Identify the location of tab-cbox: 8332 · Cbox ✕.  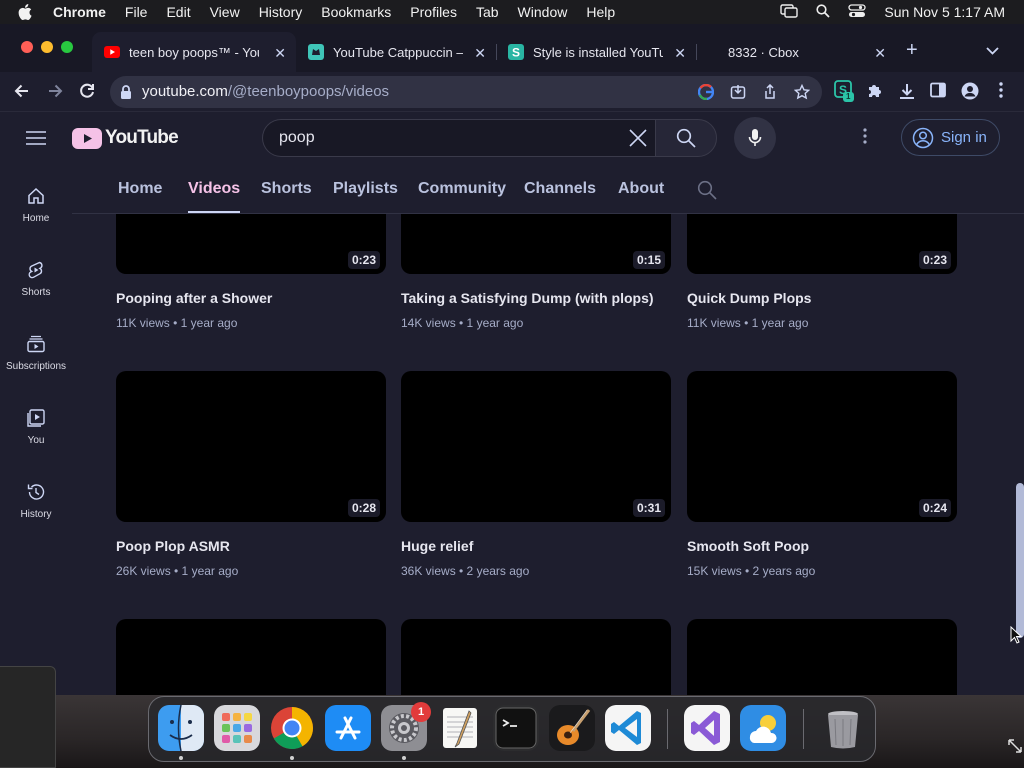
(796, 52).